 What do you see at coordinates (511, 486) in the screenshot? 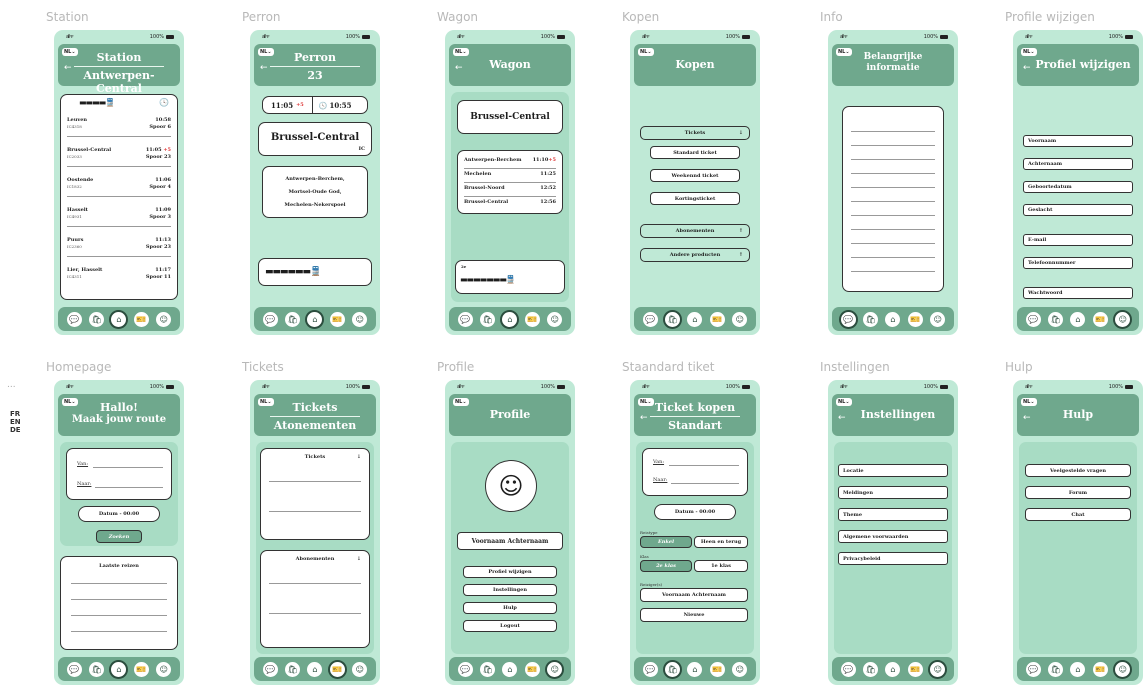
I see `avatar-icon: ☺` at bounding box center [511, 486].